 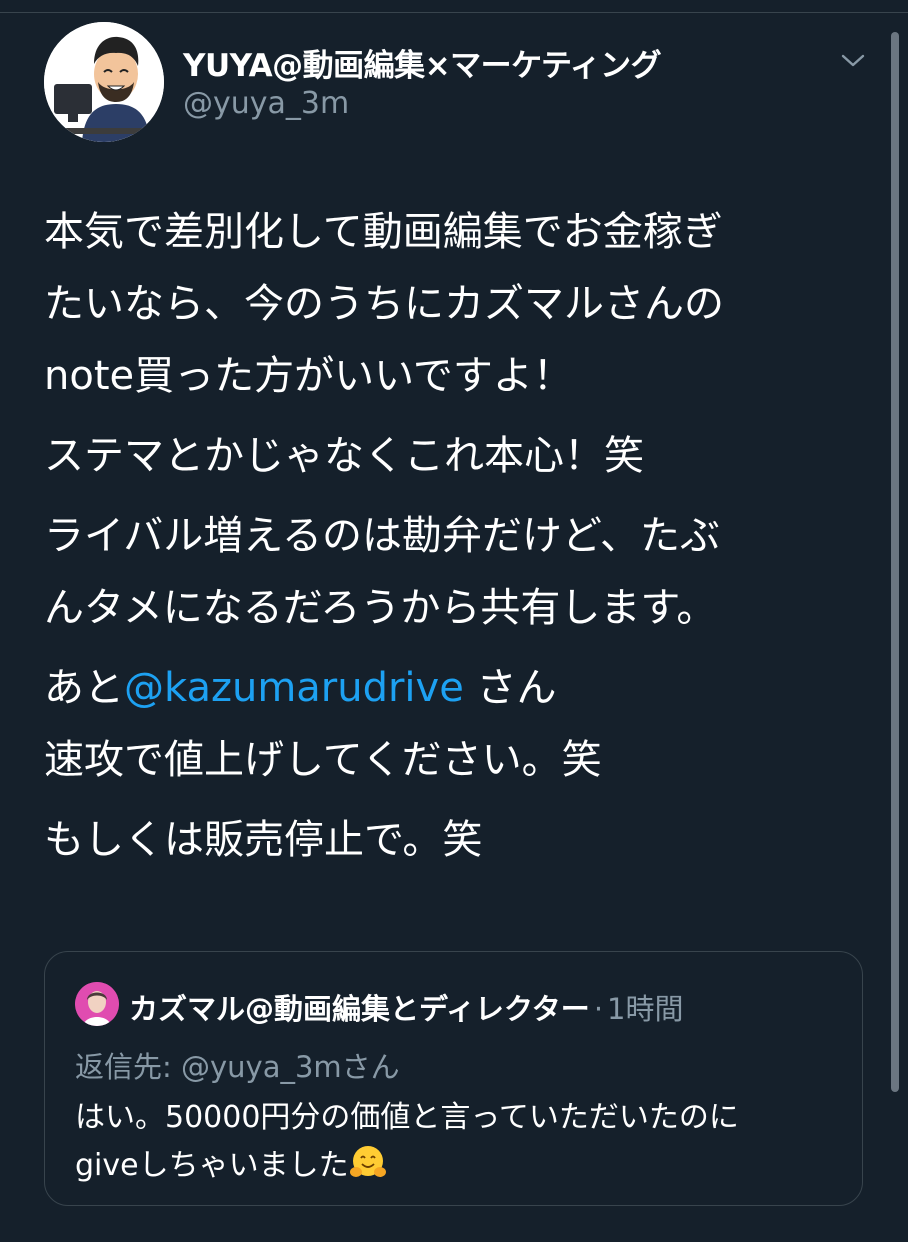 I want to click on tweet-menu-button, so click(x=853, y=60).